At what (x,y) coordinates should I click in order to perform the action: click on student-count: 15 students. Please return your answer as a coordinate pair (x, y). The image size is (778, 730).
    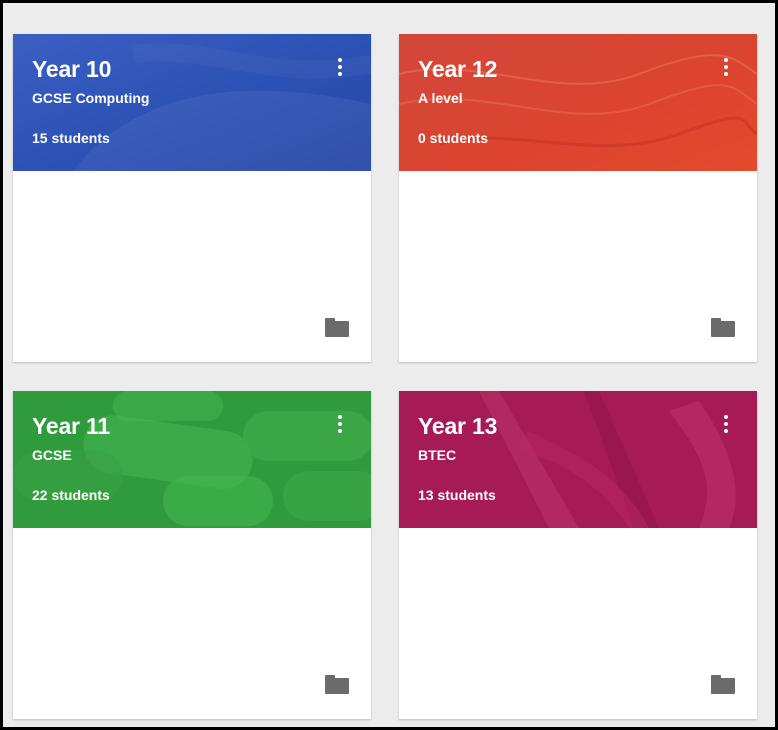
    Looking at the image, I should click on (71, 138).